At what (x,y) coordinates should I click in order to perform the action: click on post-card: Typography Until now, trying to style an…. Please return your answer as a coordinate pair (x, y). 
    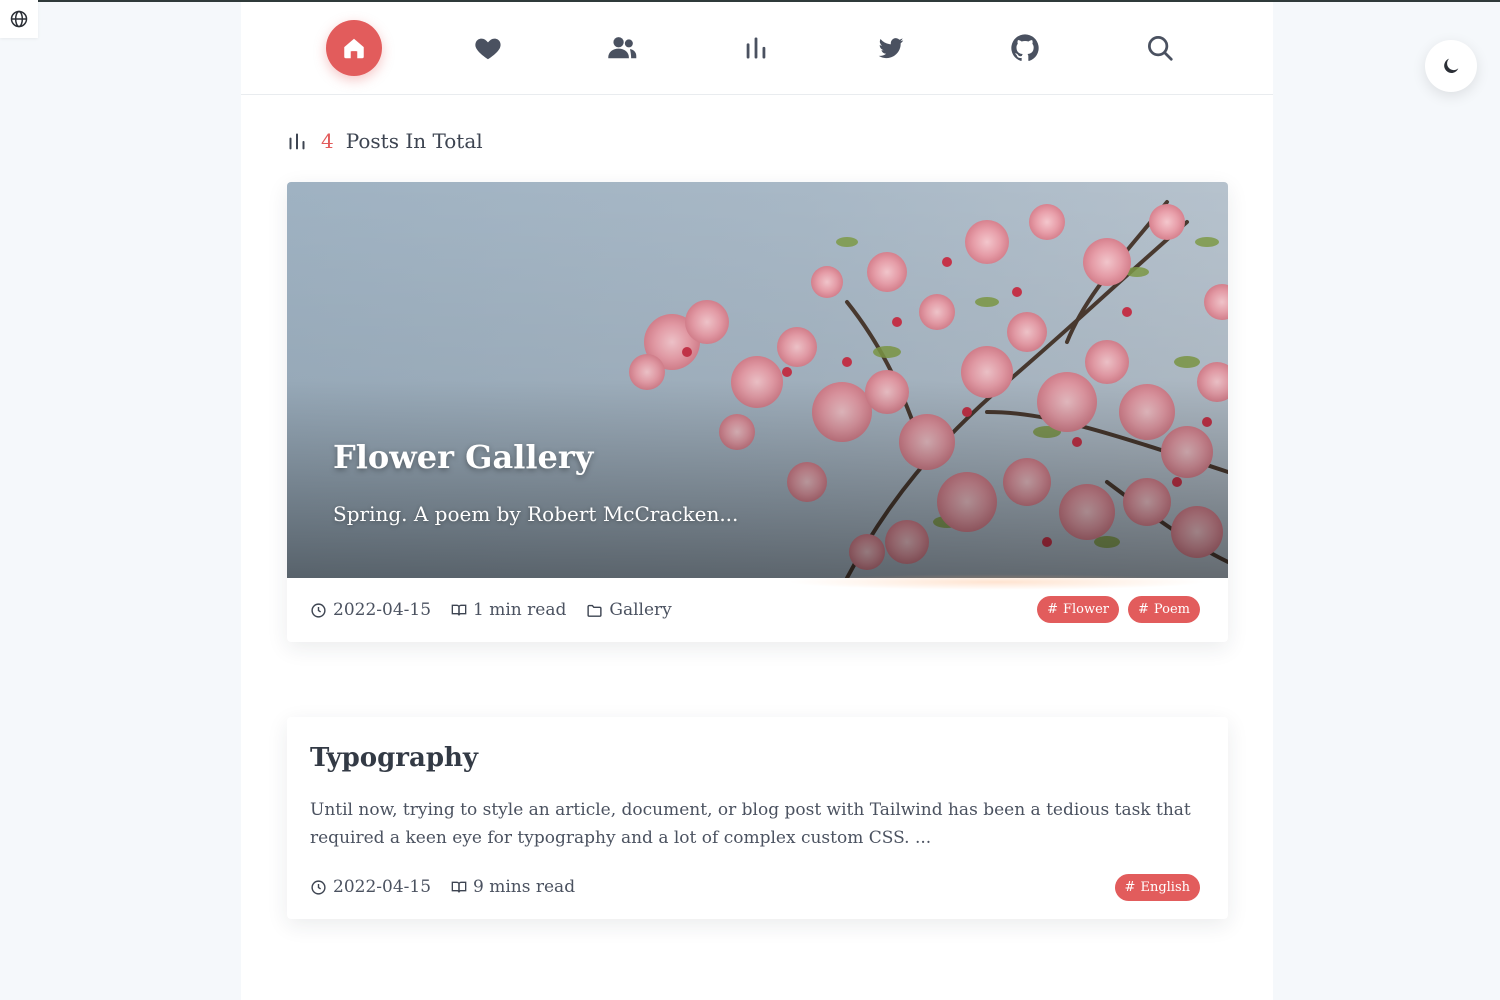
    Looking at the image, I should click on (757, 818).